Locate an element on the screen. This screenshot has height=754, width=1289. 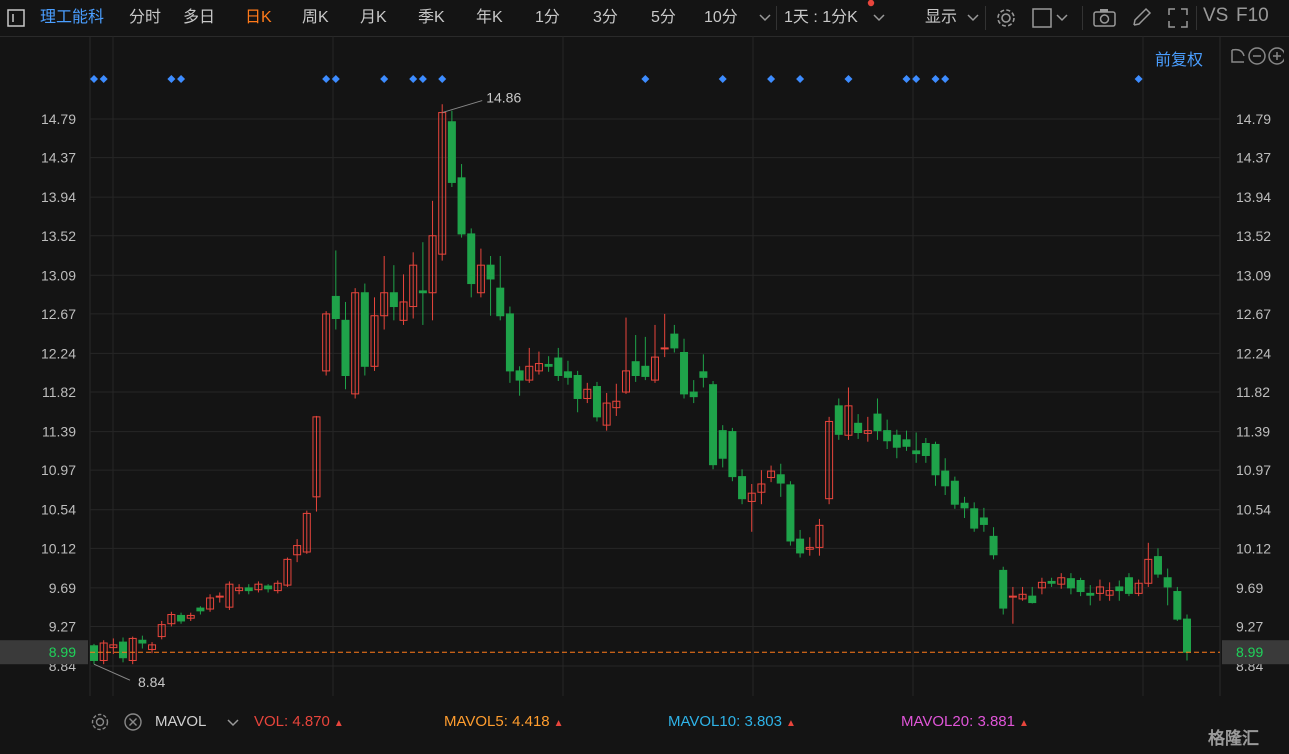
mavol5-number: 4.418 is located at coordinates (531, 721).